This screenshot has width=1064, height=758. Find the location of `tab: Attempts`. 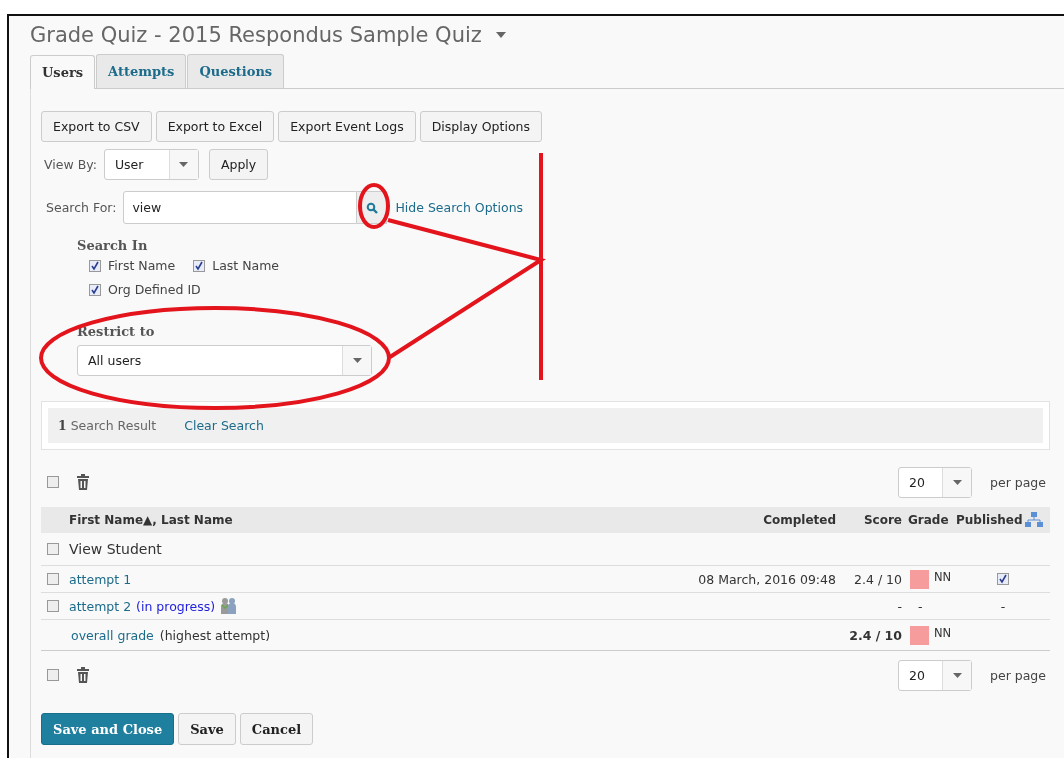

tab: Attempts is located at coordinates (141, 71).